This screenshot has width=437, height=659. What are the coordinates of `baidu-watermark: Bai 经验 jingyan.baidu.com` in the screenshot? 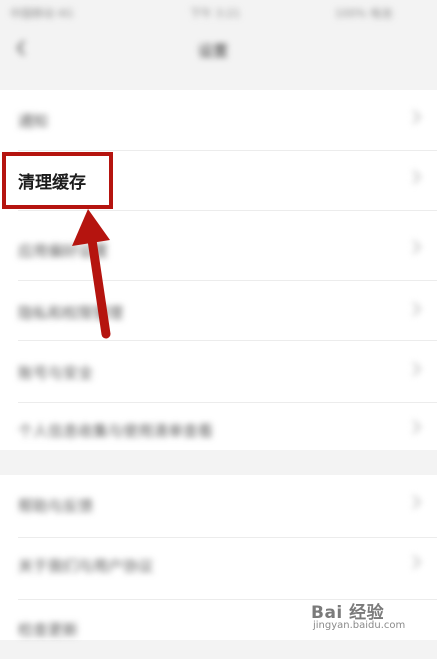 It's located at (369, 616).